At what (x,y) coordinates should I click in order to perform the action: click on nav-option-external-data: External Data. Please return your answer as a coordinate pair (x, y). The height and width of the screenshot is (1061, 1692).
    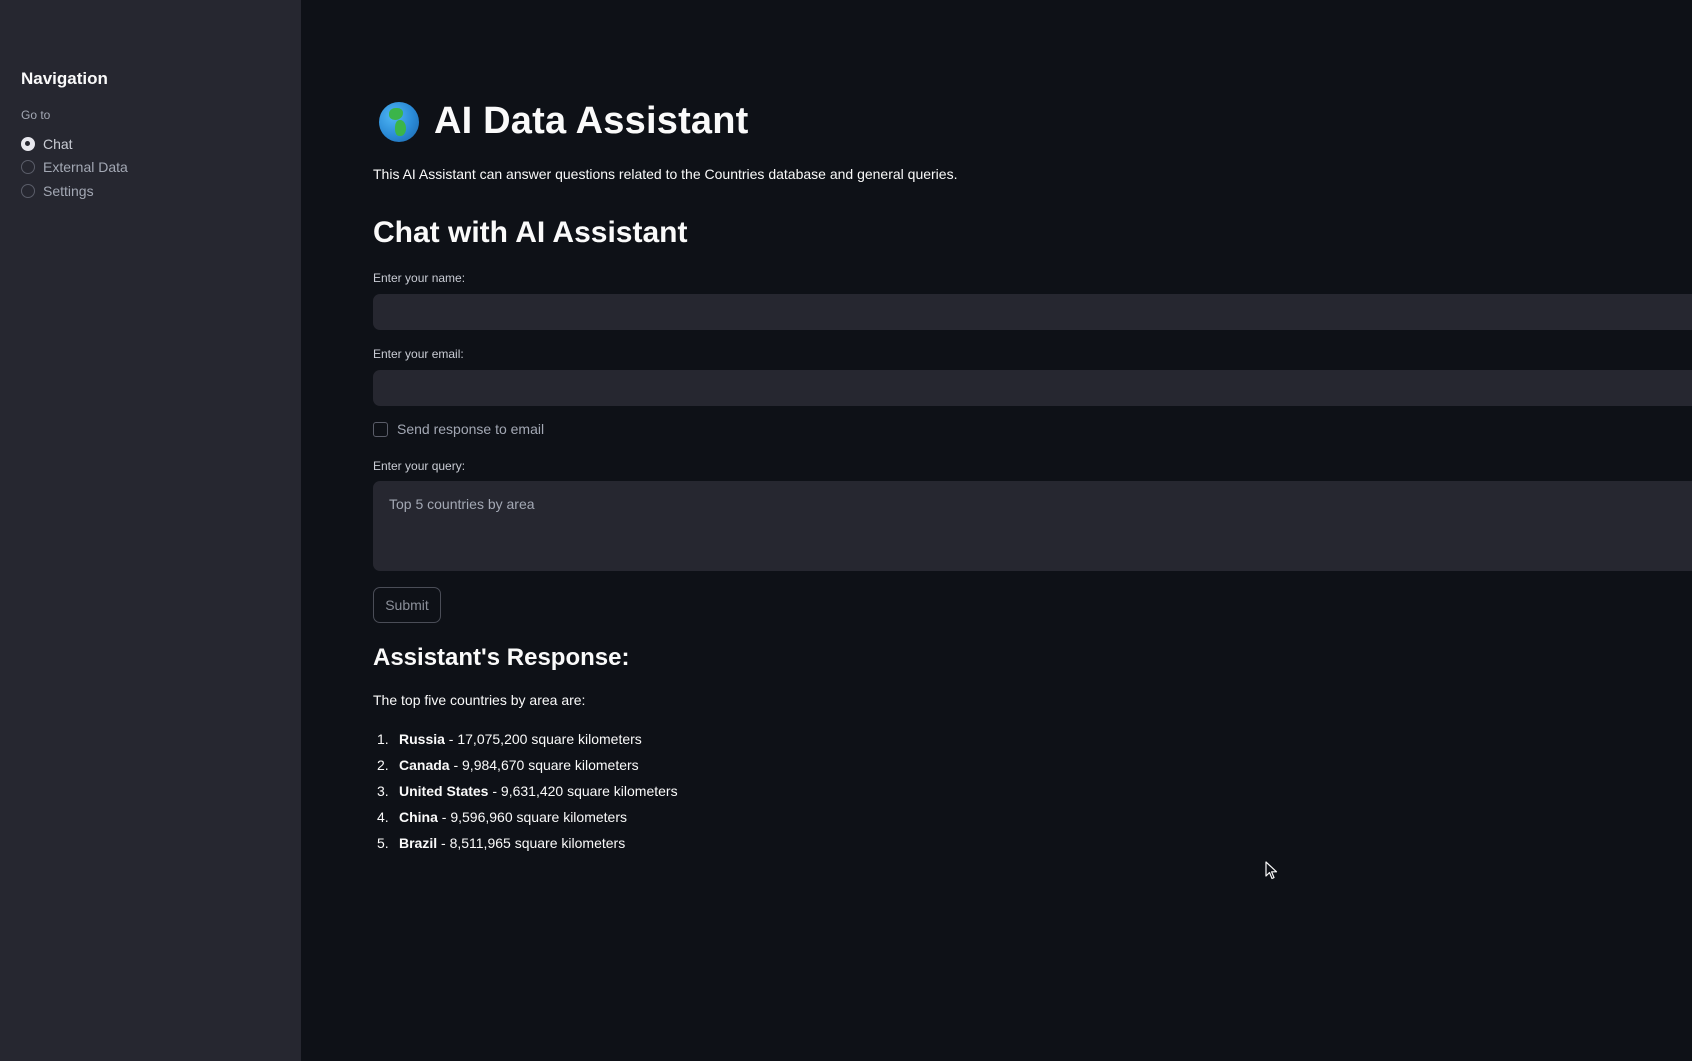
    Looking at the image, I should click on (74, 168).